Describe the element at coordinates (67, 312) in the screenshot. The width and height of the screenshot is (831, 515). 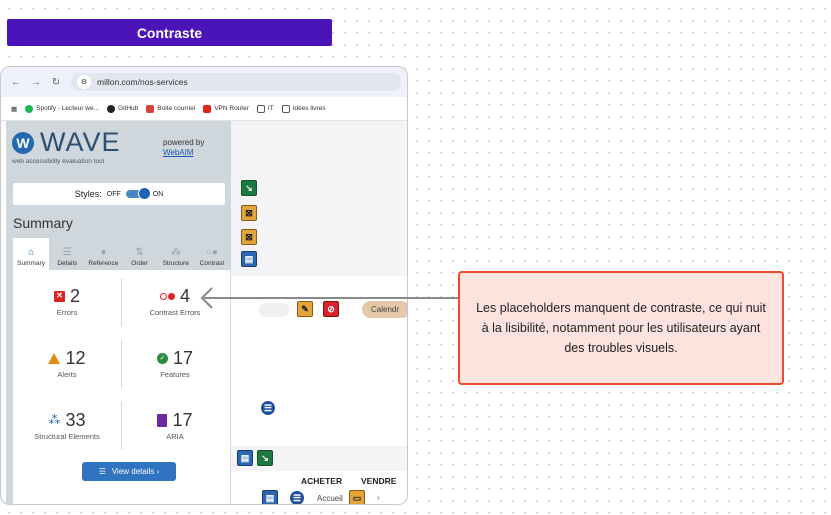
I see `errors-label: Errors` at that location.